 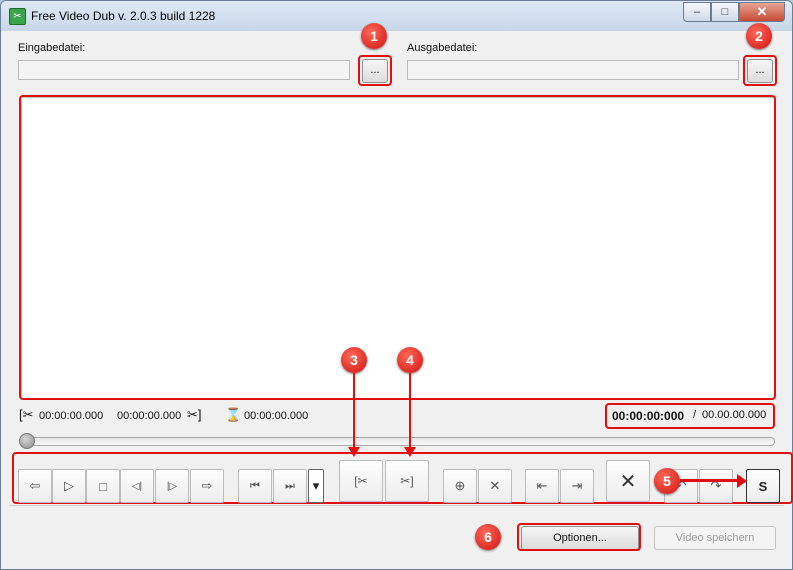 What do you see at coordinates (577, 486) in the screenshot?
I see `go-next-icon: ⇥` at bounding box center [577, 486].